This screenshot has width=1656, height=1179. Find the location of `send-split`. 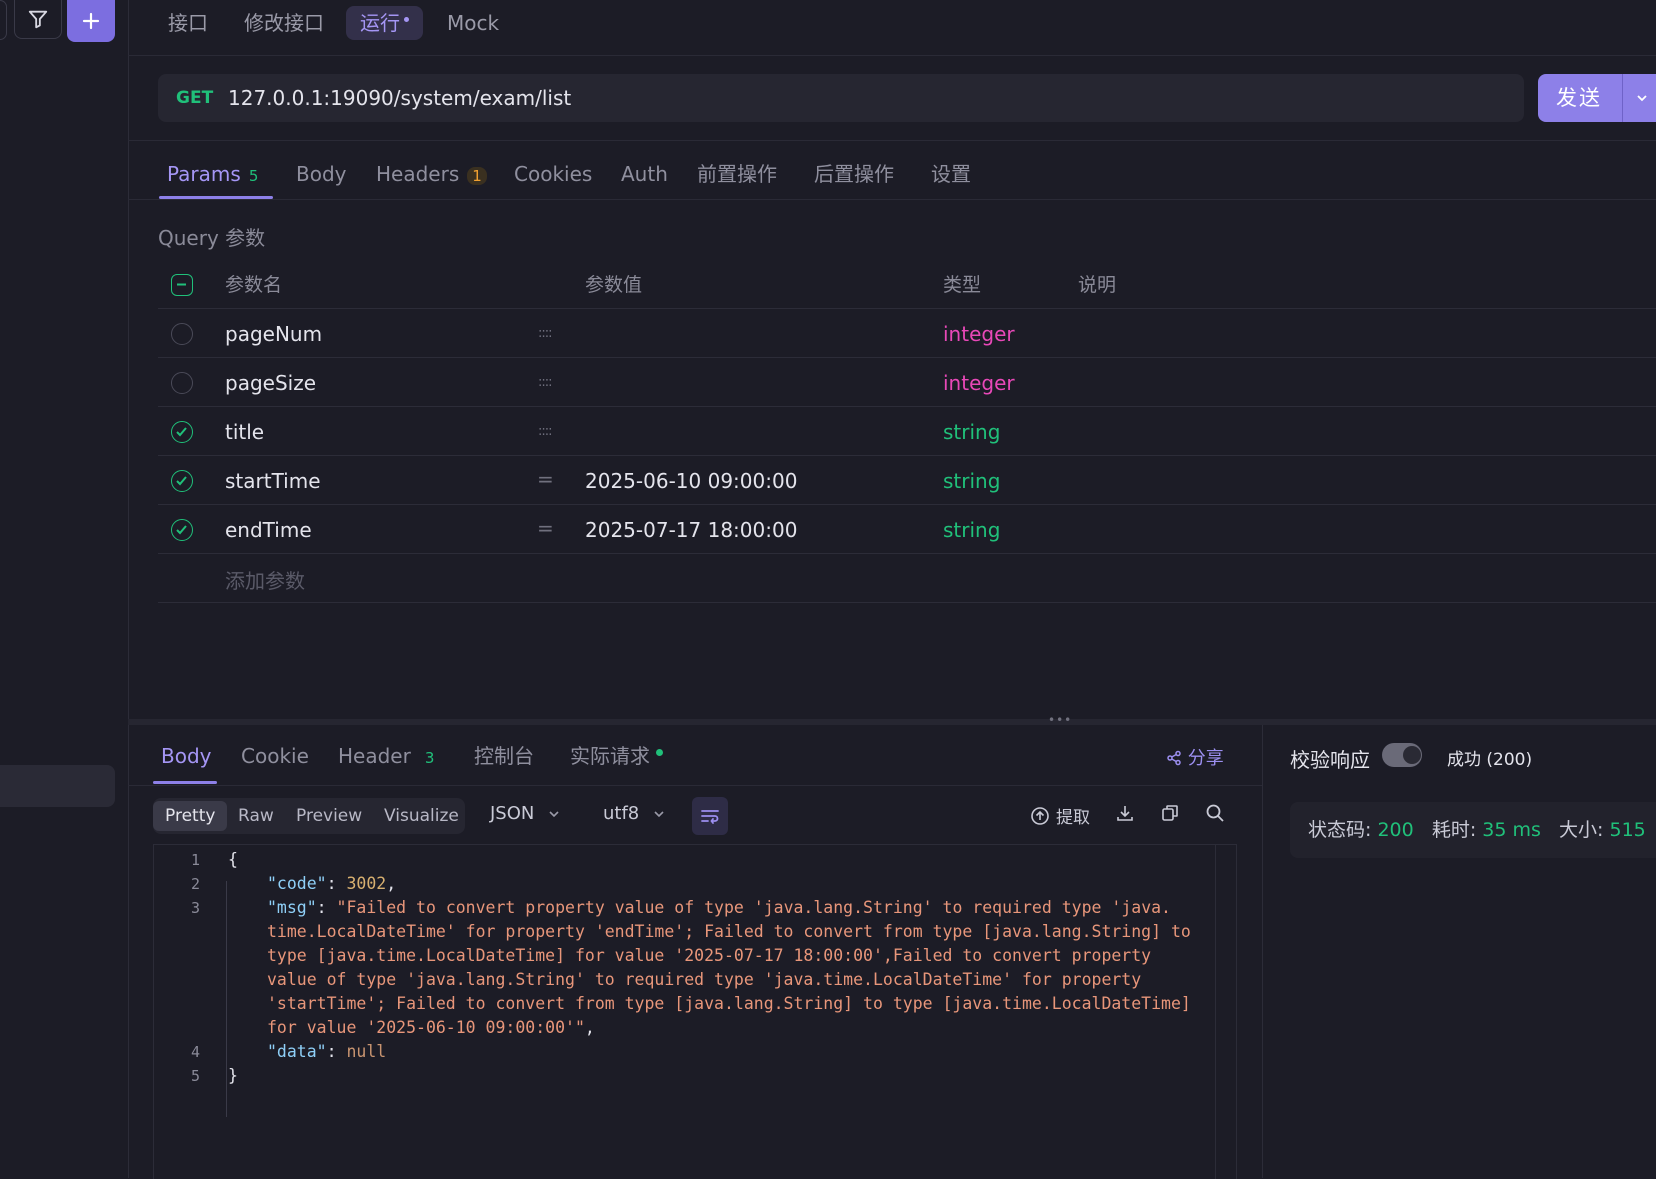

send-split is located at coordinates (1622, 98).